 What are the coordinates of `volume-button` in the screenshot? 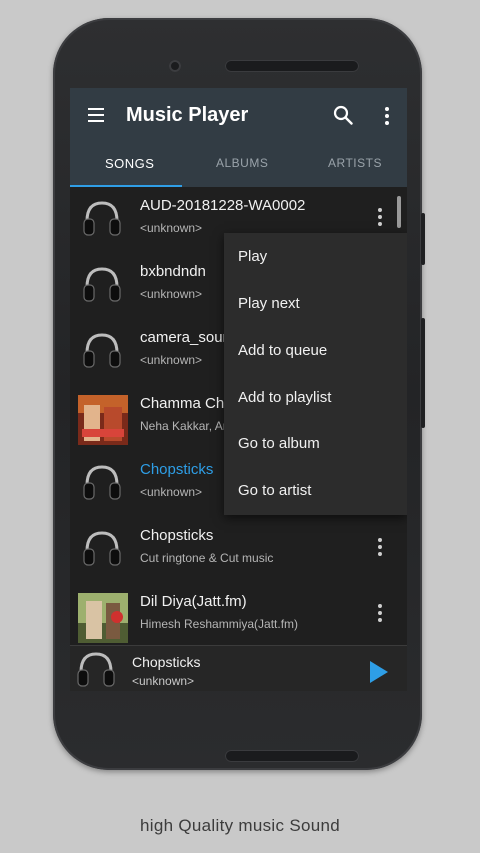 It's located at (423, 373).